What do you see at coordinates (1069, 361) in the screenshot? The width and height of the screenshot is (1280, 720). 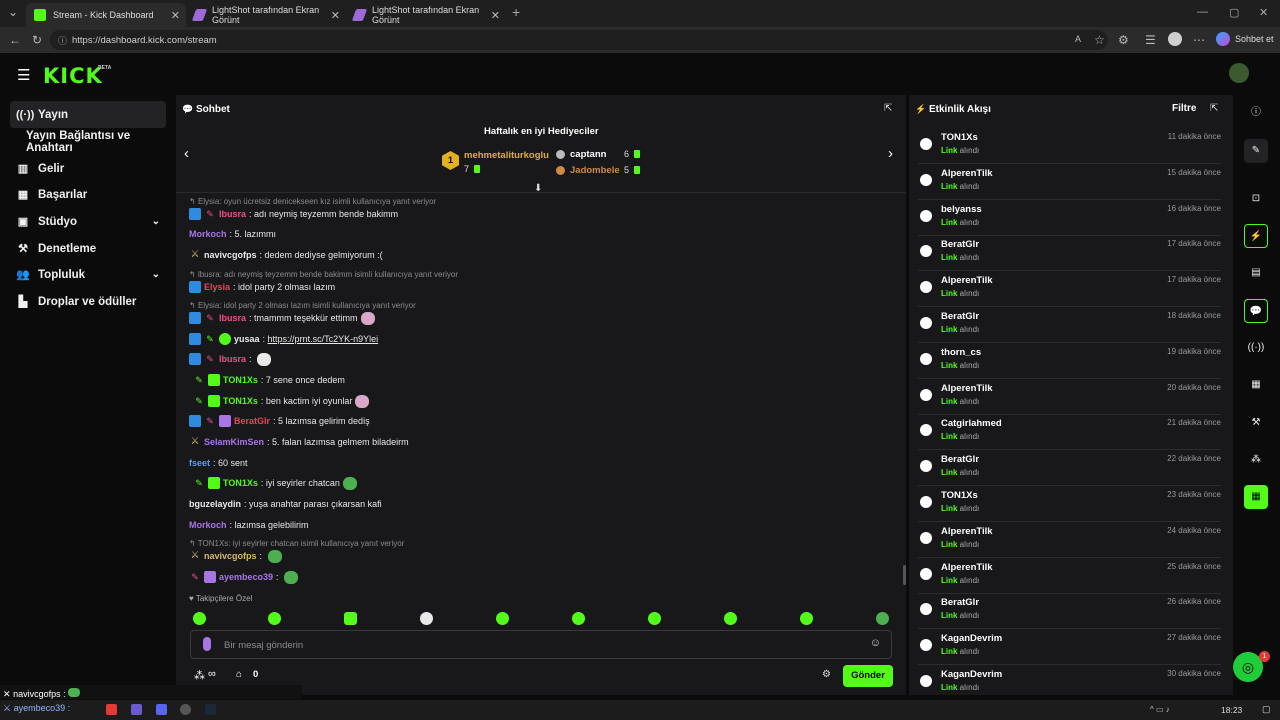 I see `activity-item: thorn_cs Link alındı 19 dakika önce` at bounding box center [1069, 361].